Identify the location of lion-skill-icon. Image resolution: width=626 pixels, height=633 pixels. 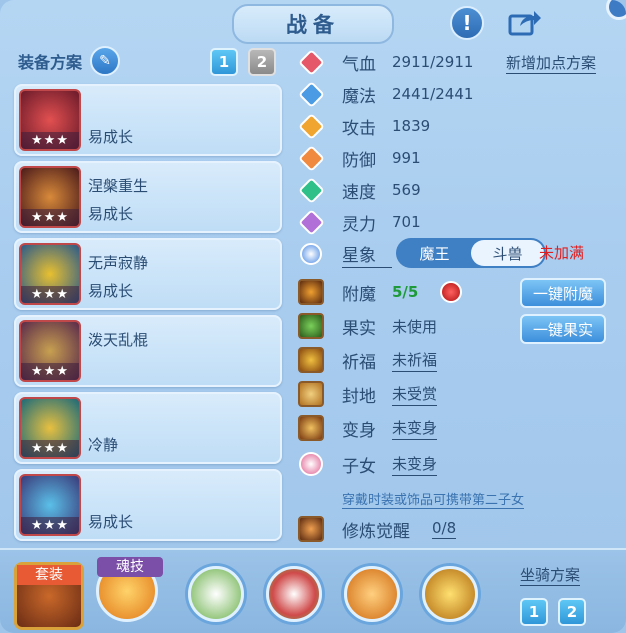
(372, 594).